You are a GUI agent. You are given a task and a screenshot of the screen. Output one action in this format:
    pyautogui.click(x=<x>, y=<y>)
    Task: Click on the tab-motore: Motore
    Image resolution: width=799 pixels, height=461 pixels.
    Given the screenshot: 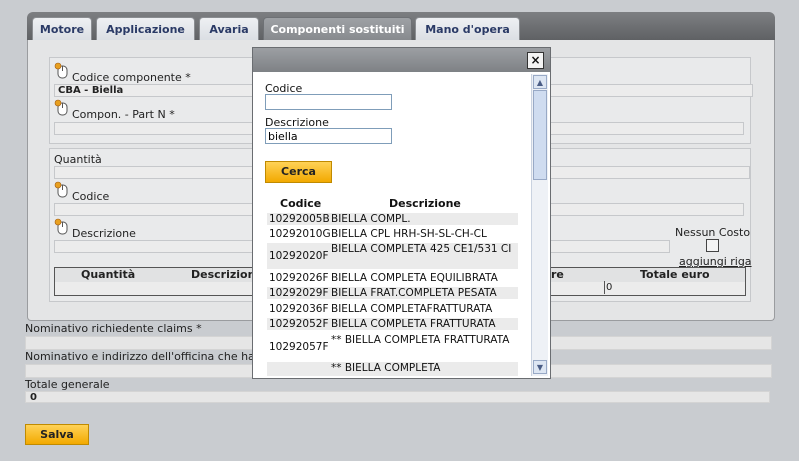 What is the action you would take?
    pyautogui.click(x=62, y=29)
    